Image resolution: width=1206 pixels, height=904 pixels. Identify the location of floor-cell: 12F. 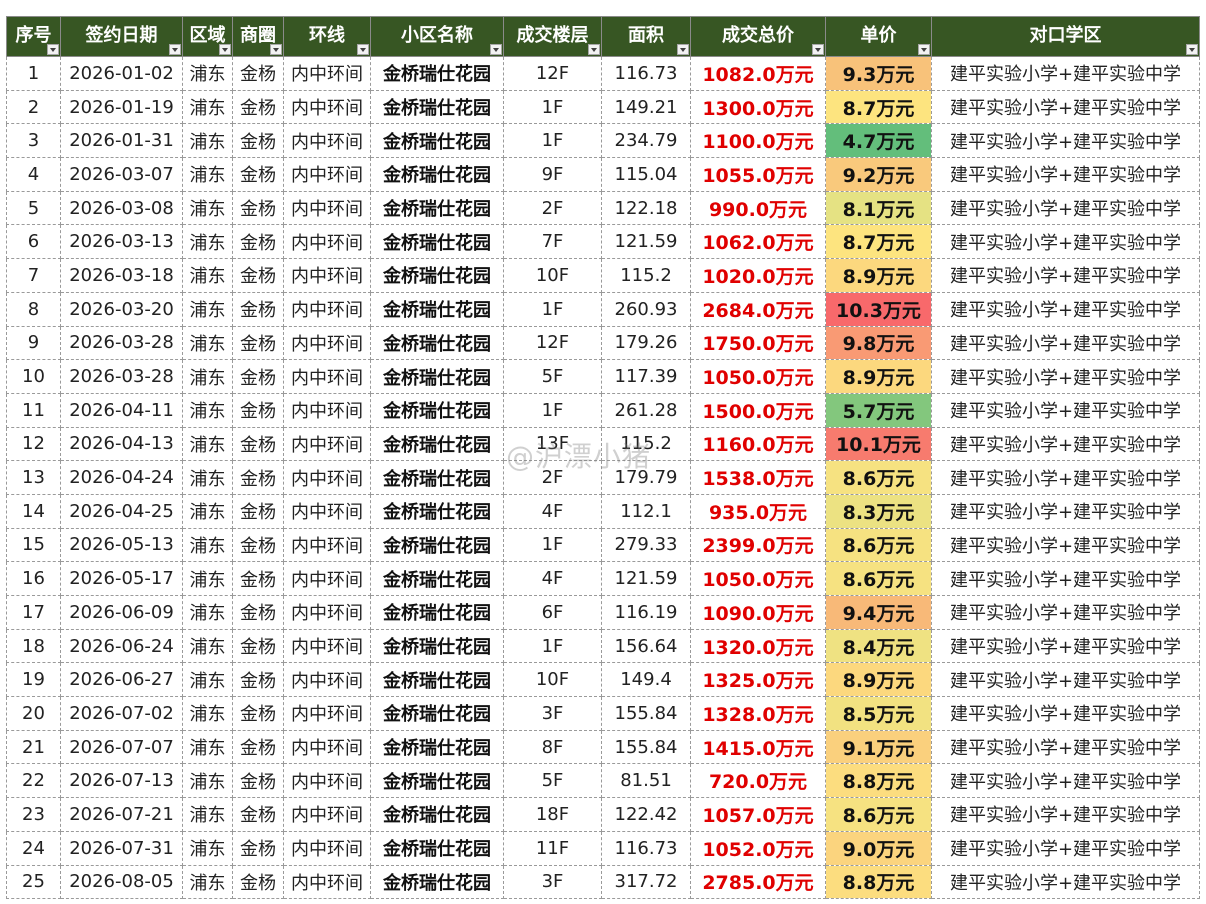
(552, 343).